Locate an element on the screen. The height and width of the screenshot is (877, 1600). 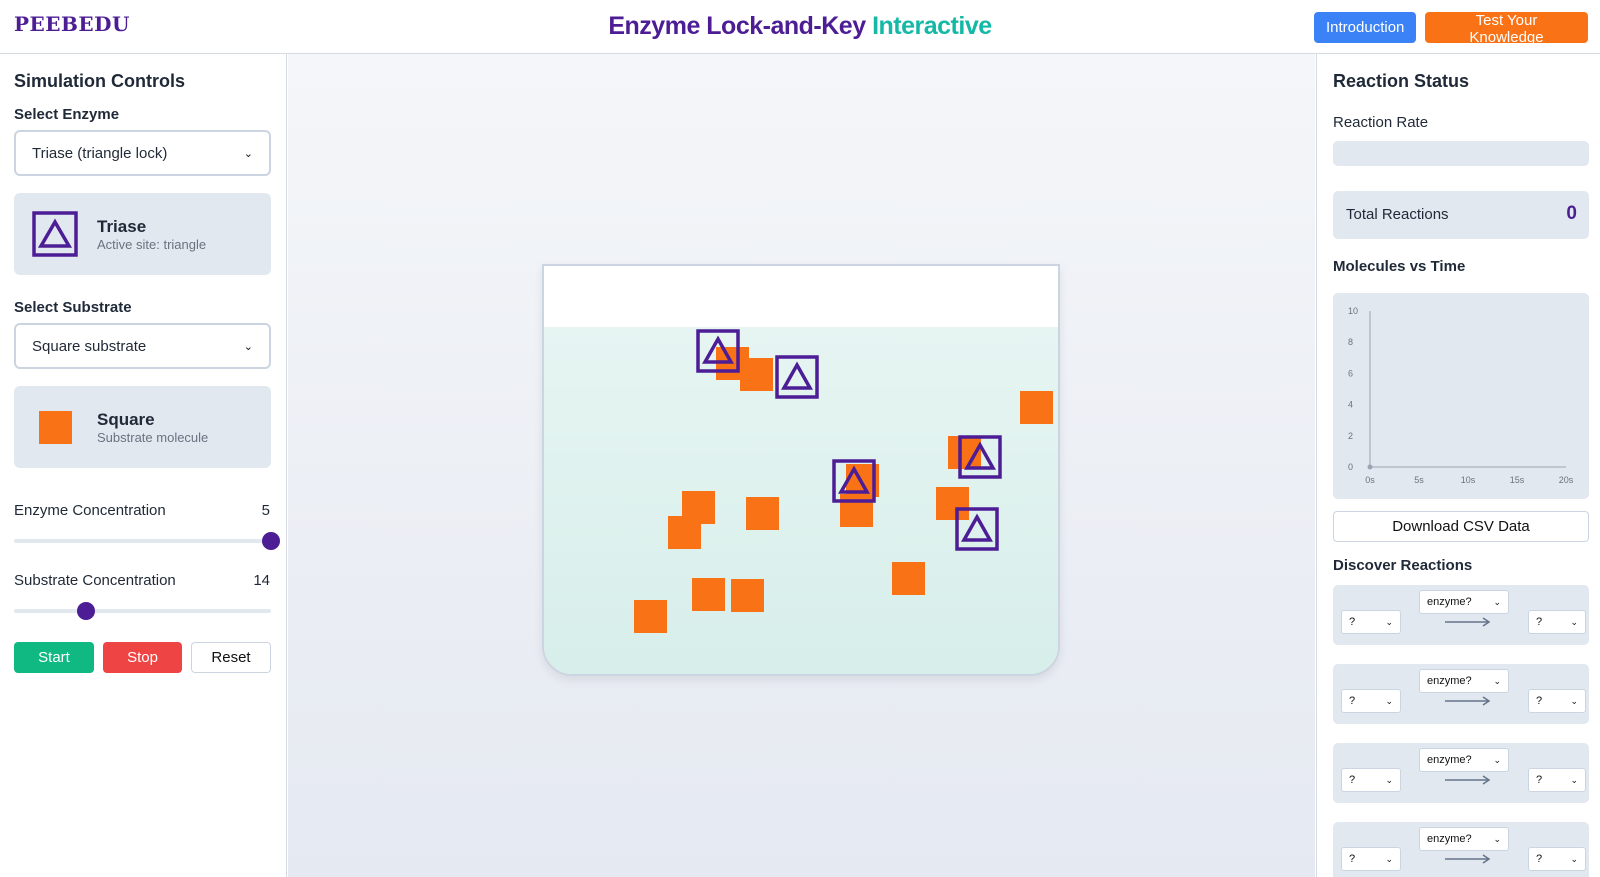
total-reactions-label: Total Reactions is located at coordinates (1397, 214).